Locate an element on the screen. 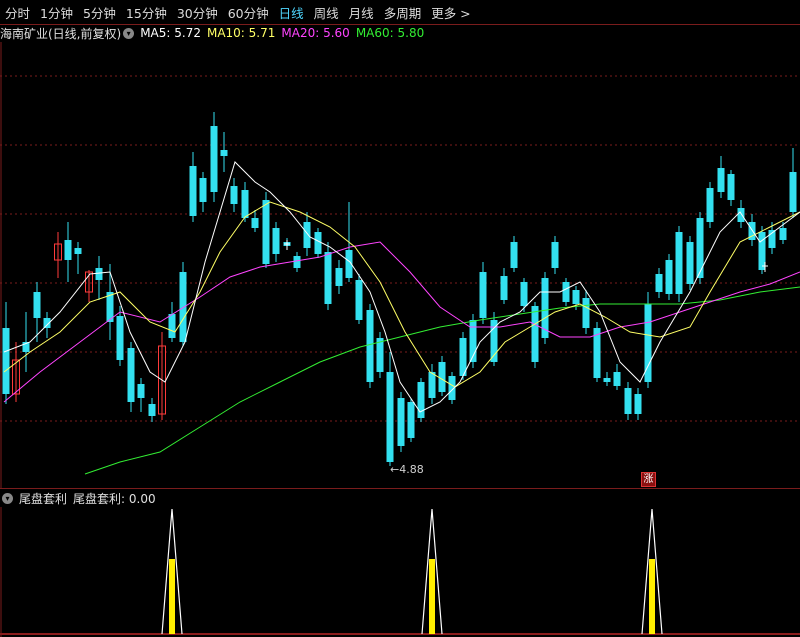 The height and width of the screenshot is (637, 800). ma5-label: MA5: 5.72 is located at coordinates (170, 33).